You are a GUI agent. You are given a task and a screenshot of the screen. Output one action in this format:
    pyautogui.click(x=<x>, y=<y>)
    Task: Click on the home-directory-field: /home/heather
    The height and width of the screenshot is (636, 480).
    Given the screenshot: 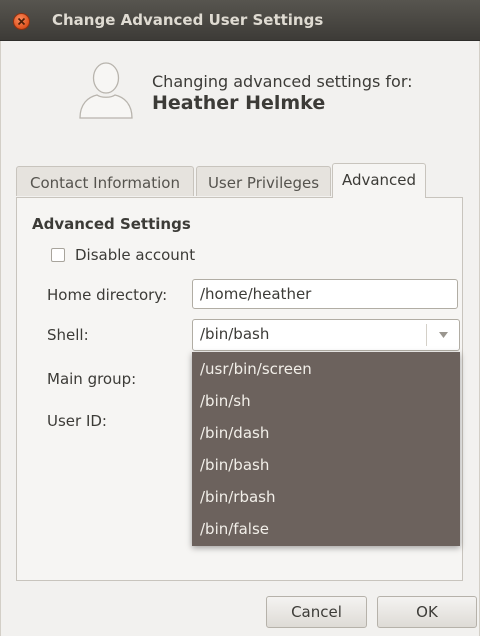 What is the action you would take?
    pyautogui.click(x=325, y=294)
    